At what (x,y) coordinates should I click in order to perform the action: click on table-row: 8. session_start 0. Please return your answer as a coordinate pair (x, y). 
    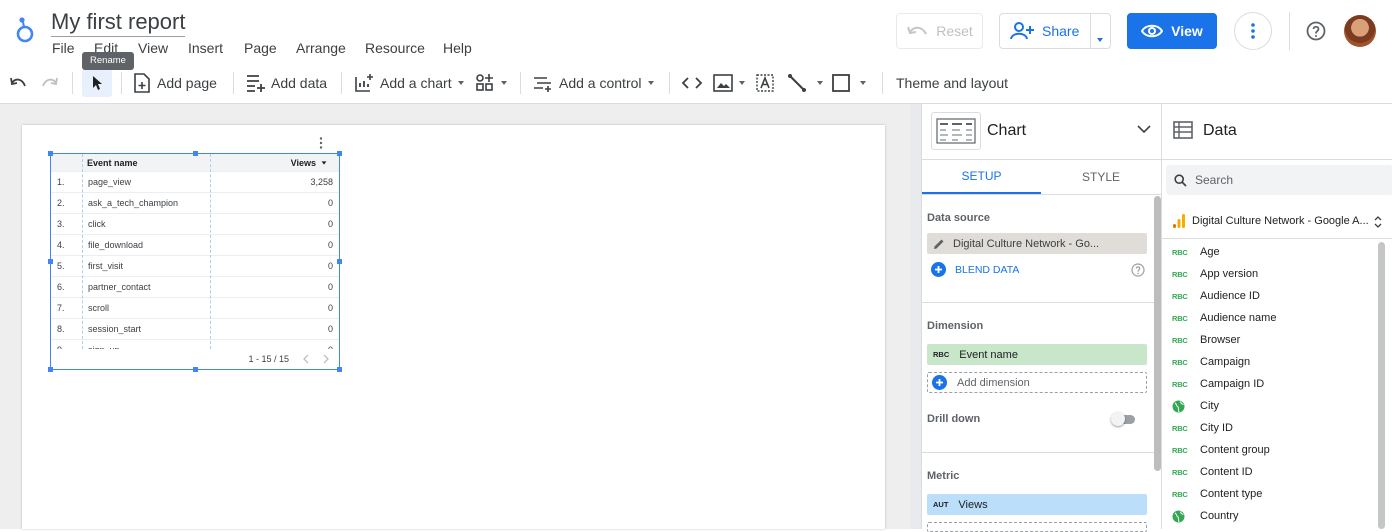
    Looking at the image, I should click on (195, 329).